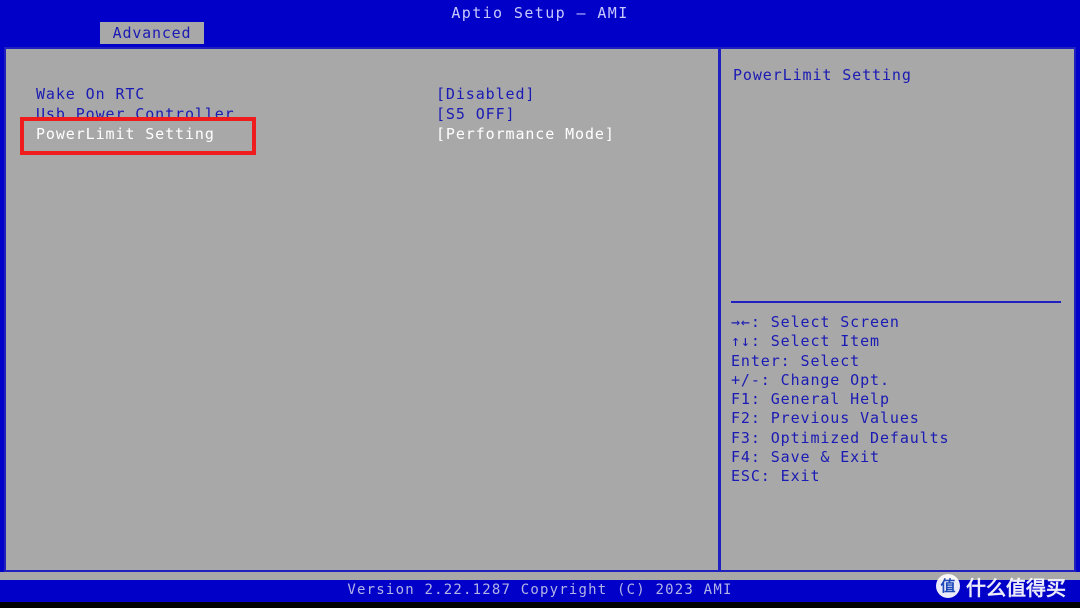  What do you see at coordinates (485, 94) in the screenshot?
I see `setting-value: [Disabled]` at bounding box center [485, 94].